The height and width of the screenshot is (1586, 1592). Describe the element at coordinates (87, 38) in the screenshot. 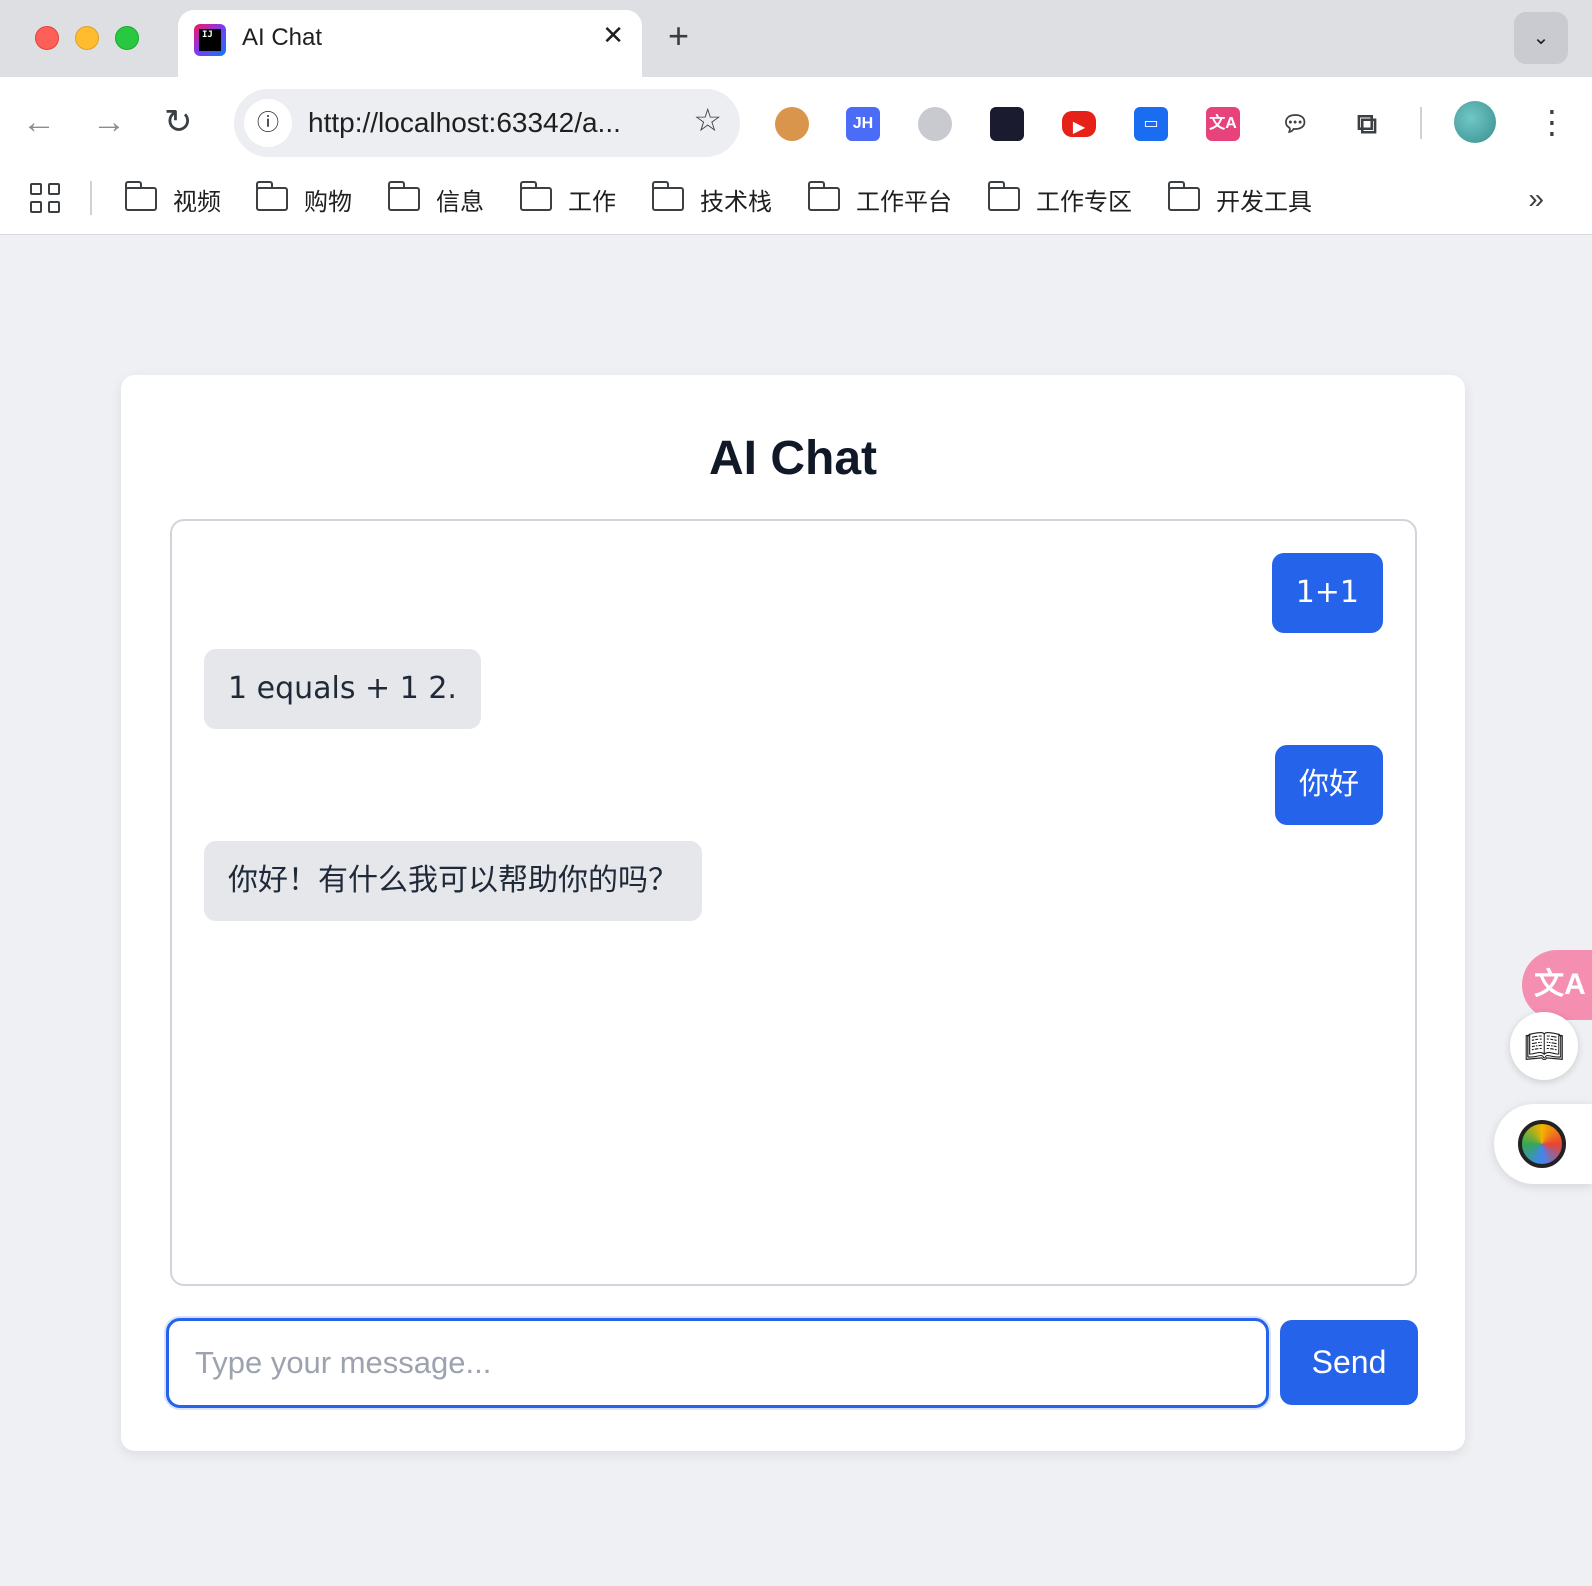

I see `minimize-window-button` at that location.